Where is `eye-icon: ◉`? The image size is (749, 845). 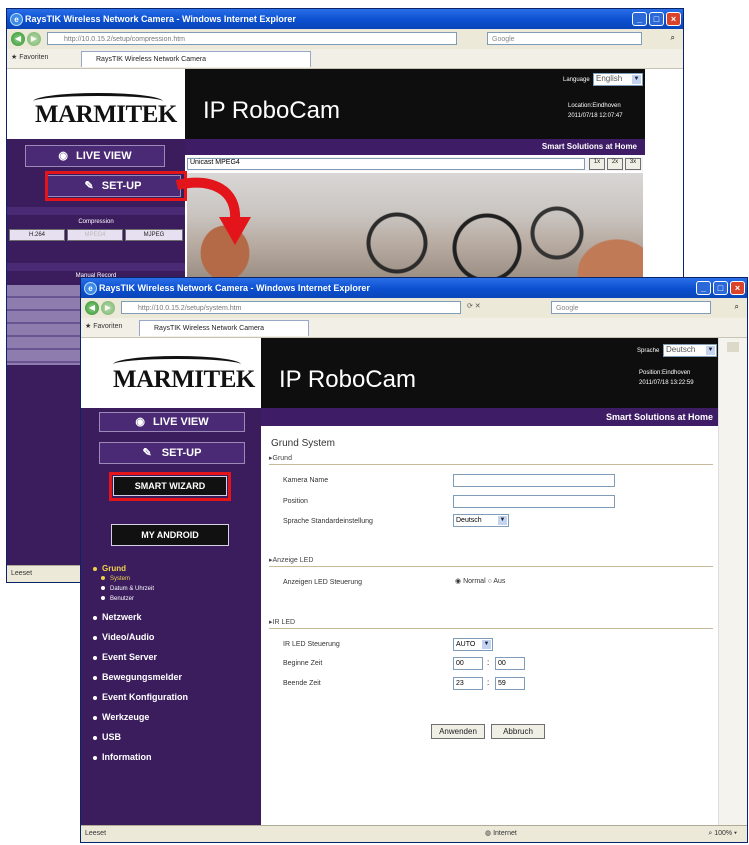
eye-icon: ◉ is located at coordinates (140, 422).